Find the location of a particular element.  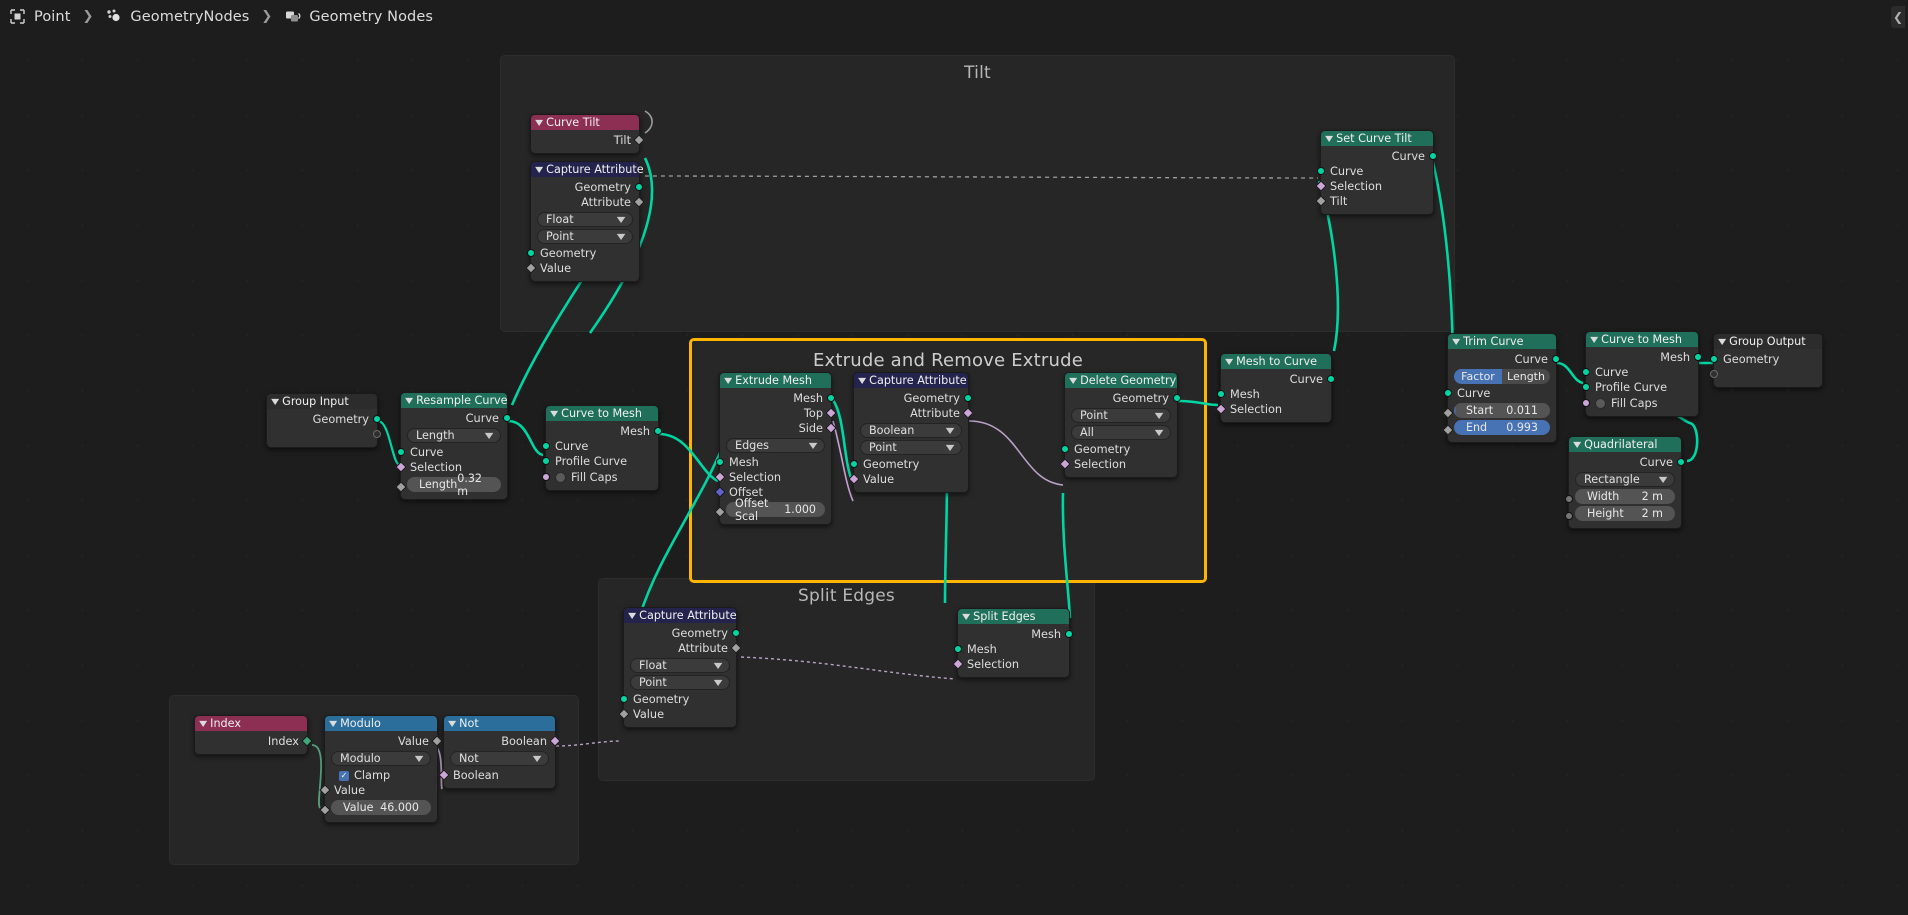

node-header-curve-tilt: ▼ Curve Tilt is located at coordinates (585, 122).